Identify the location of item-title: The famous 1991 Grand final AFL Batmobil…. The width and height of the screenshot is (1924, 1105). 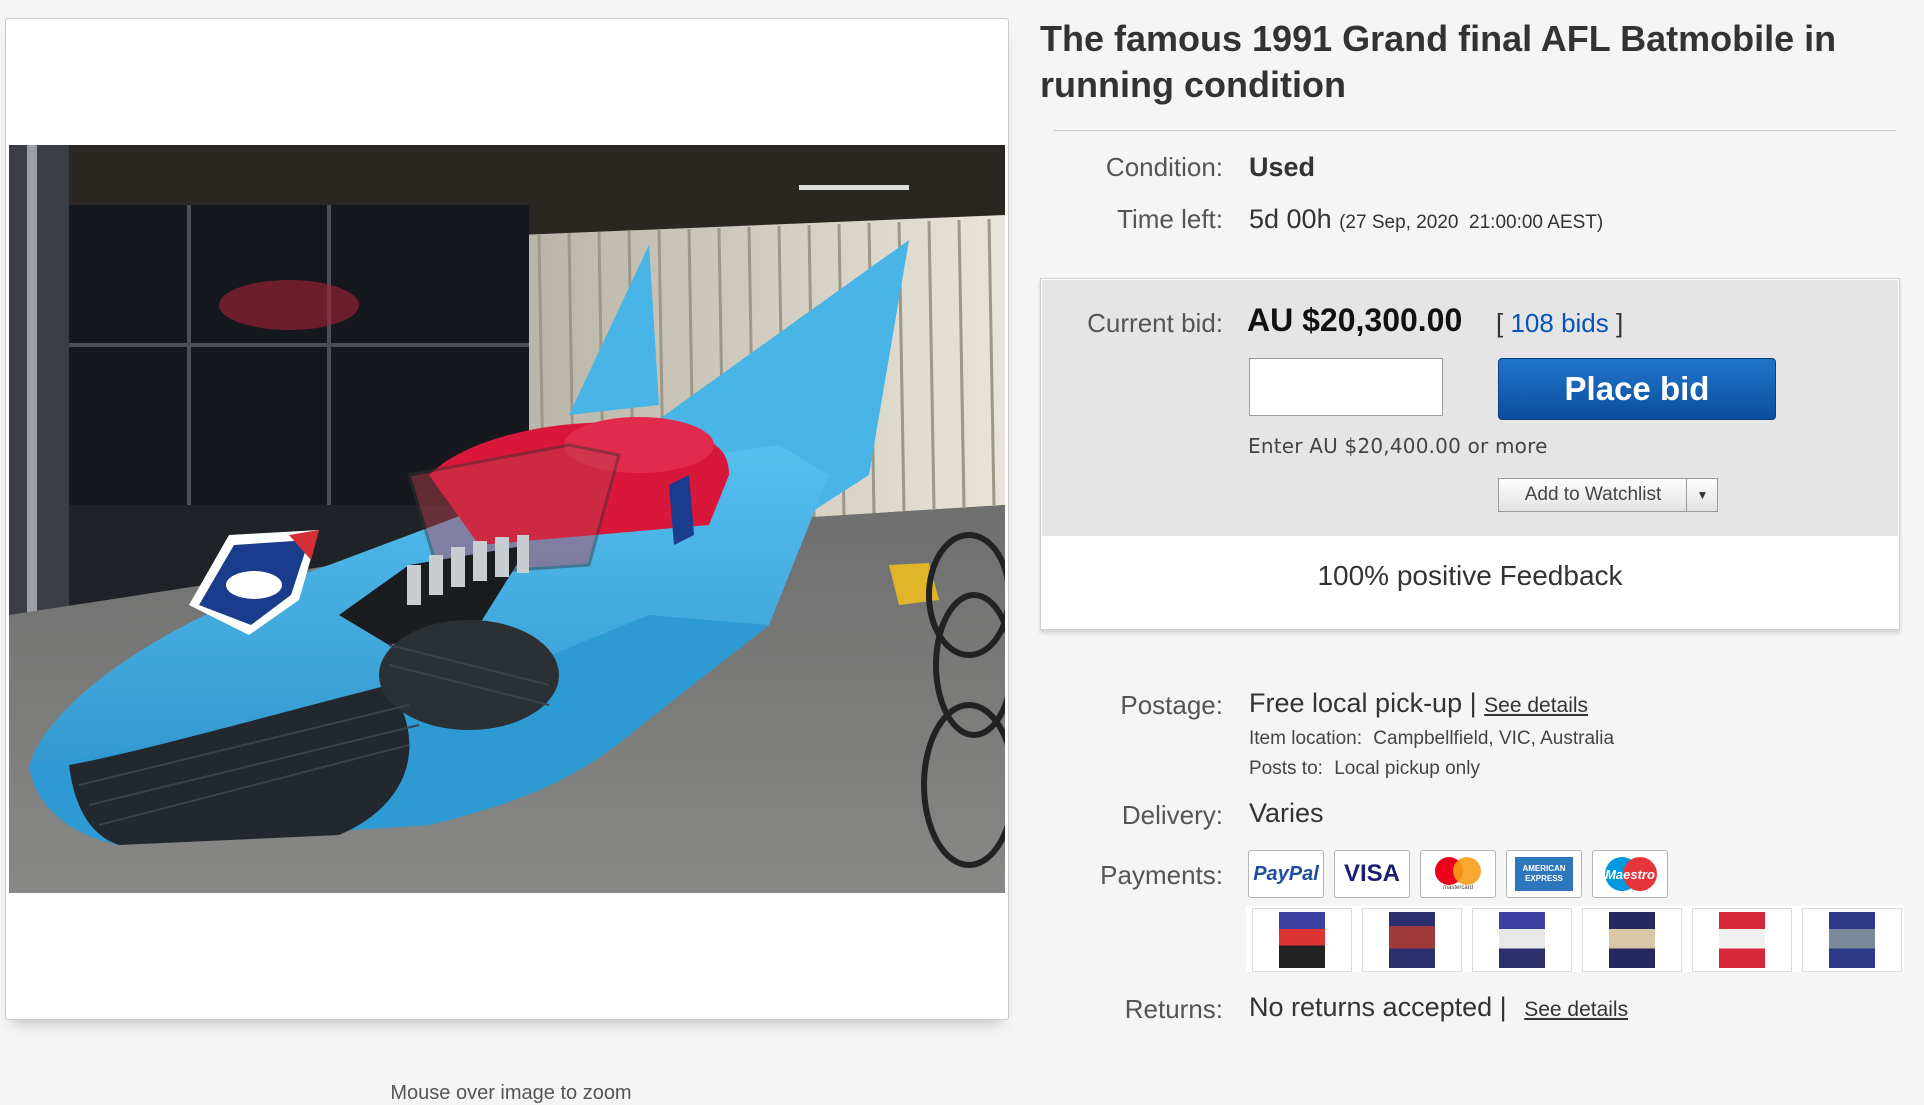
(1438, 61).